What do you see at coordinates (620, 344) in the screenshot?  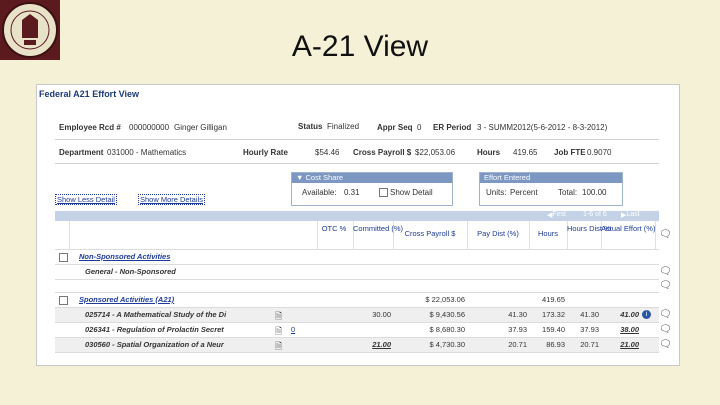 I see `row-effort: 21.00` at bounding box center [620, 344].